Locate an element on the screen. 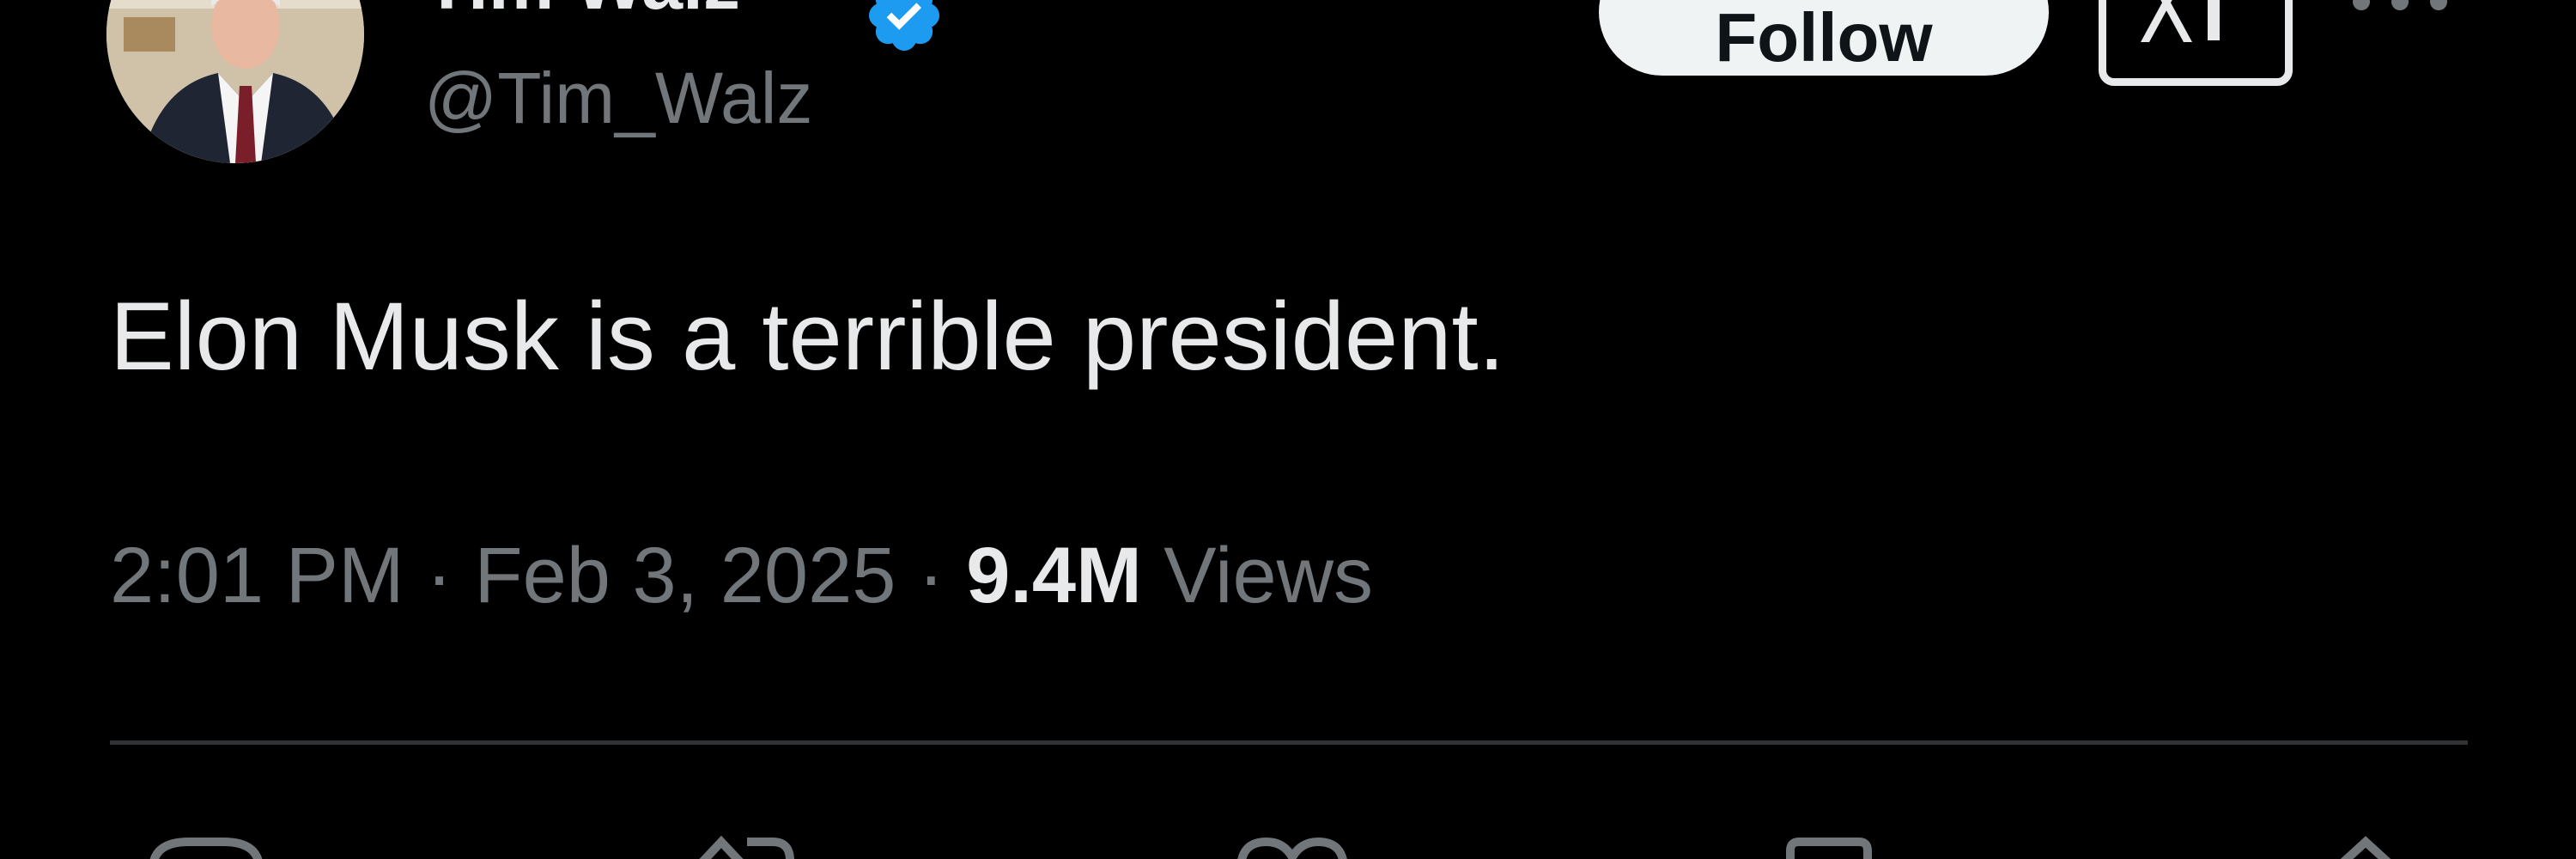 The image size is (2576, 859). more-horizontal-icon is located at coordinates (2400, 5).